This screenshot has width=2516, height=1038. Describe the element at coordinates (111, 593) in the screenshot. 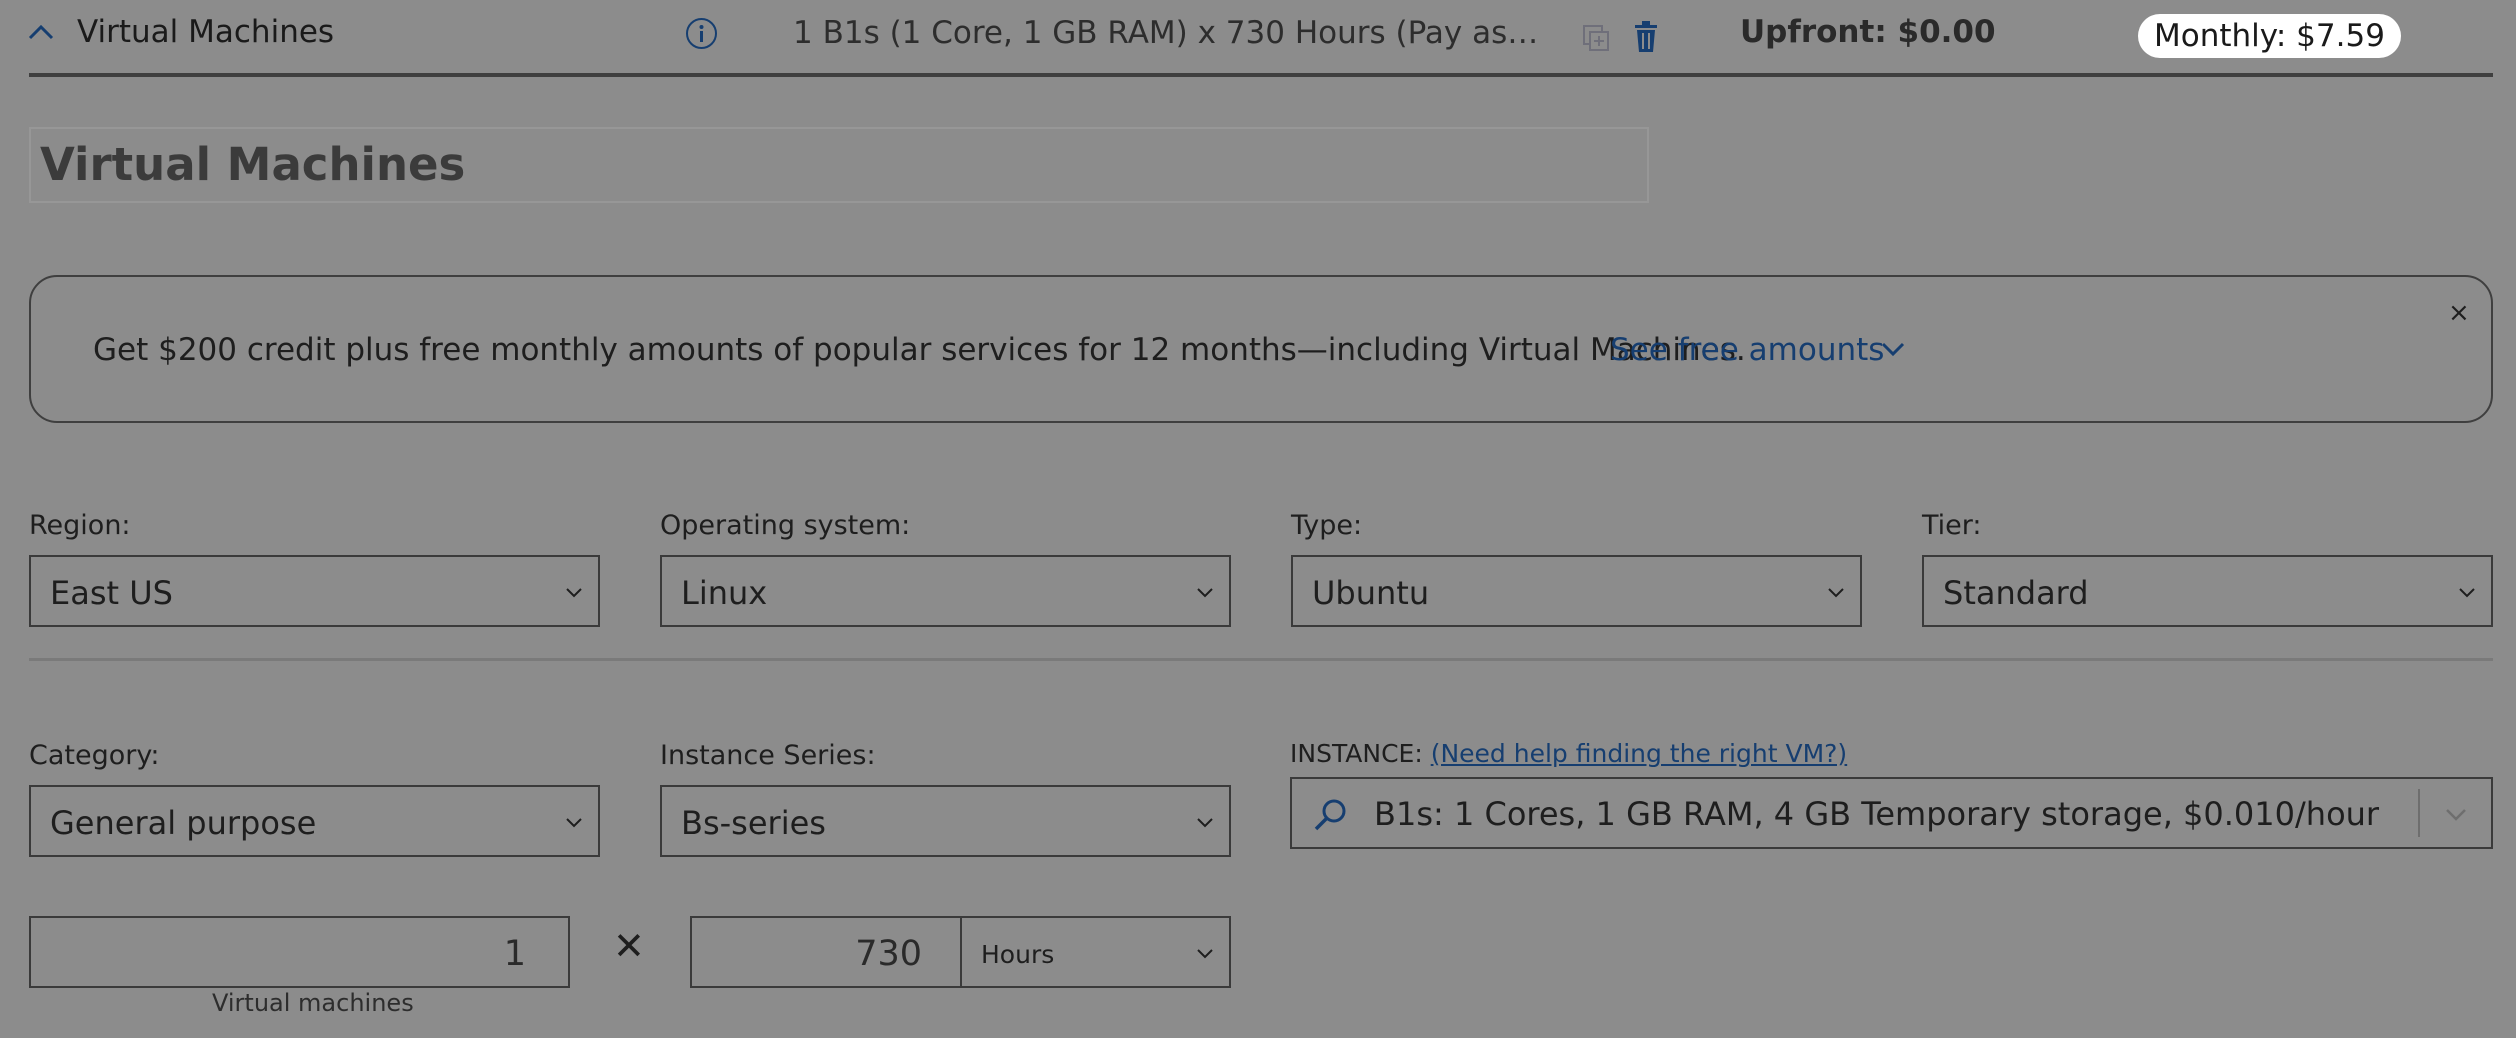

I see `region-value: East US` at that location.